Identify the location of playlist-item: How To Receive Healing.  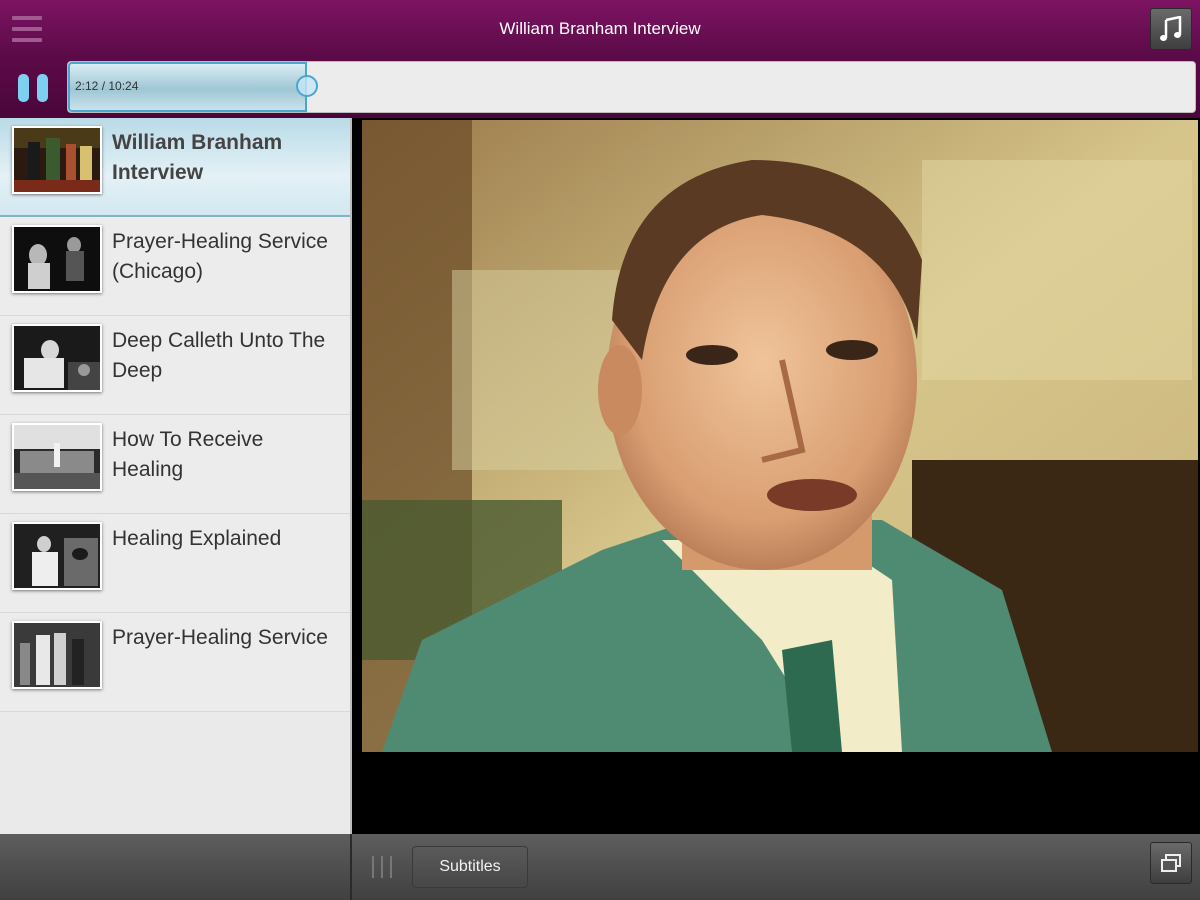
(175, 464).